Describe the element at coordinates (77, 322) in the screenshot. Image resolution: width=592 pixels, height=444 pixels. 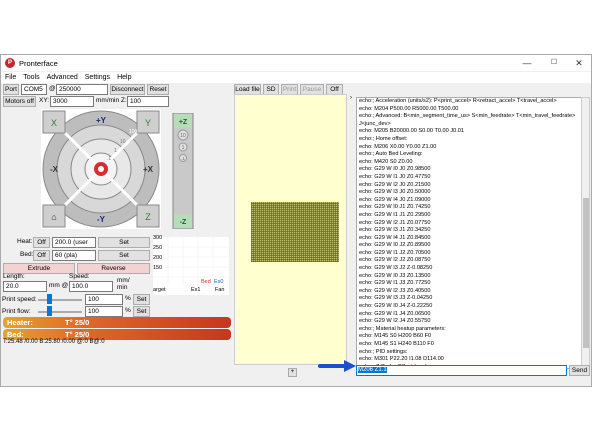
I see `heater-bar-value: T° 25/0` at that location.